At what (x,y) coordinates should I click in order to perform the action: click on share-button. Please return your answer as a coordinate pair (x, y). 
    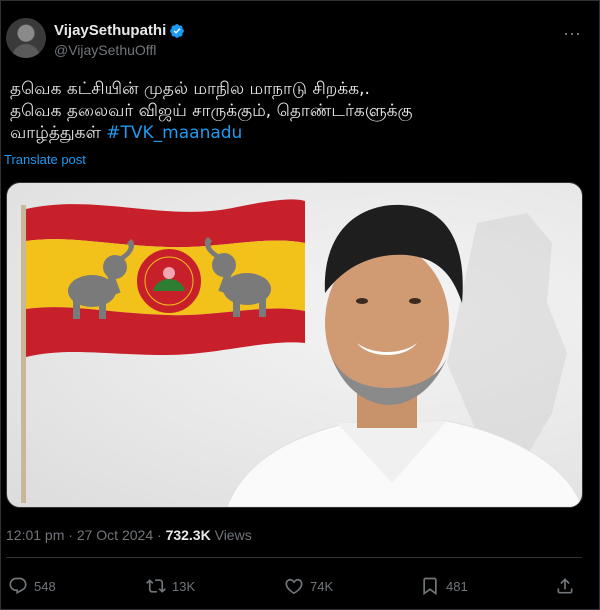
    Looking at the image, I should click on (568, 586).